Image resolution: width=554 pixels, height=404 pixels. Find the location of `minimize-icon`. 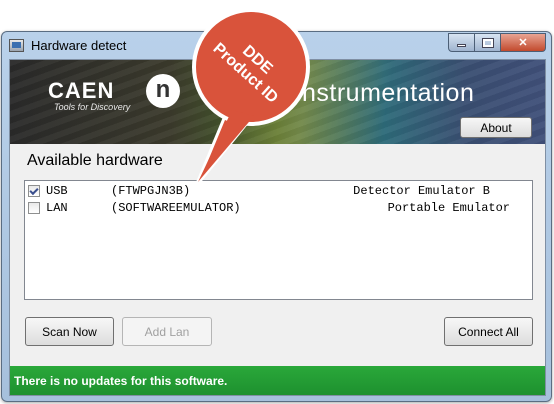

minimize-icon is located at coordinates (461, 45).